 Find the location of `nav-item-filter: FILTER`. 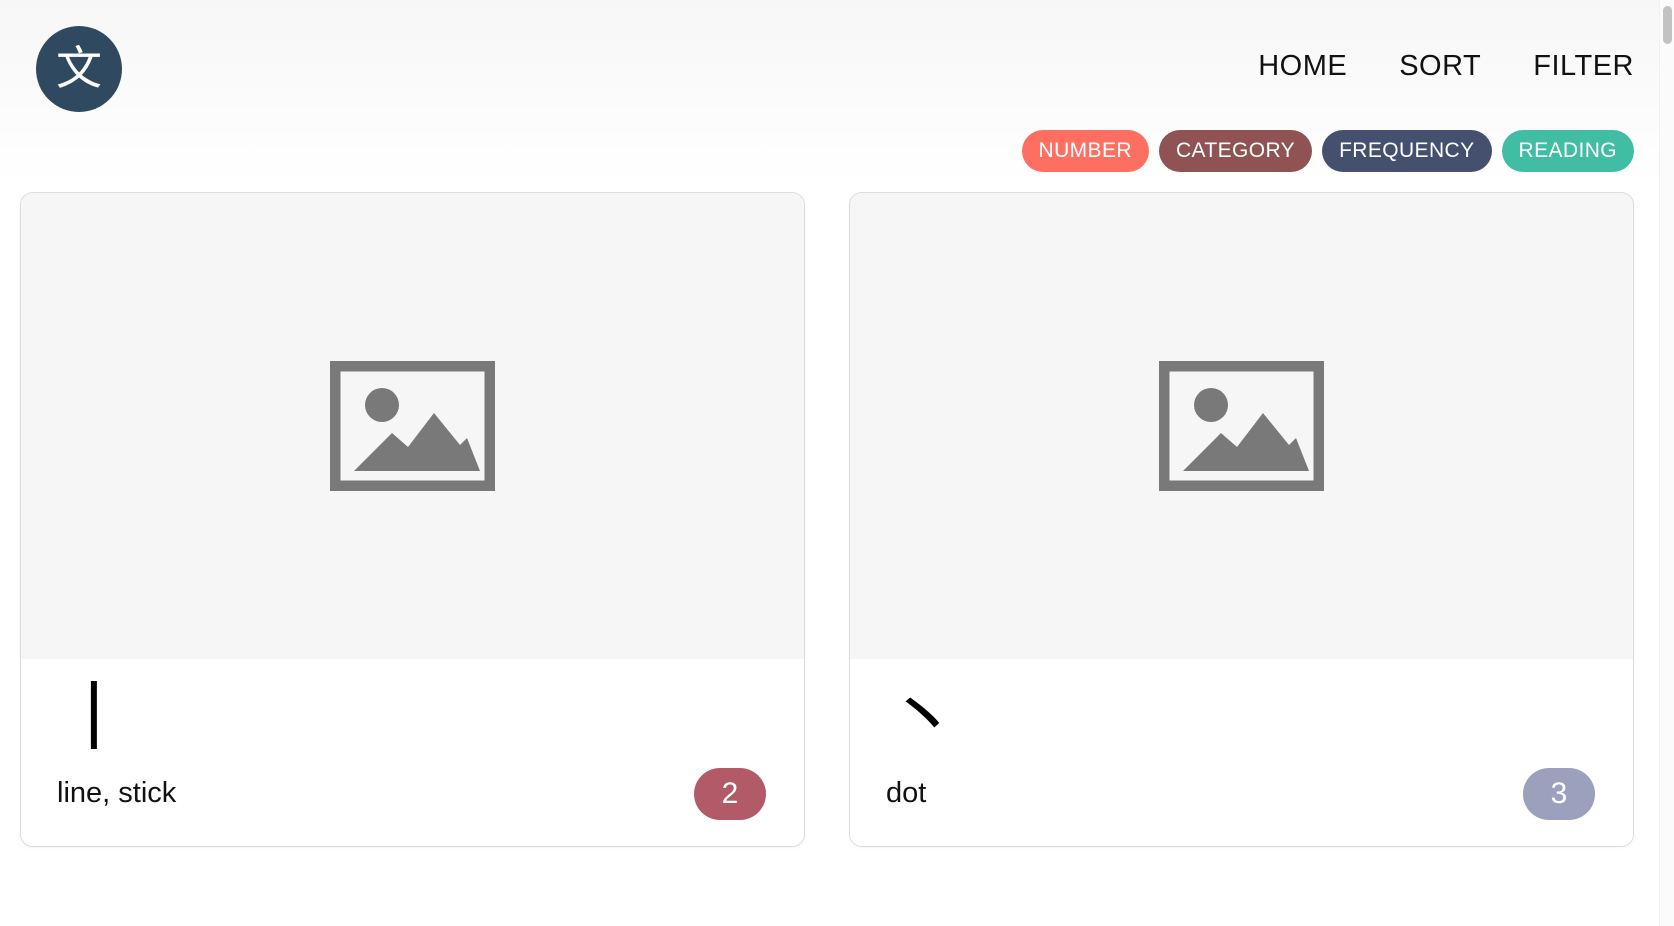

nav-item-filter: FILTER is located at coordinates (1583, 66).